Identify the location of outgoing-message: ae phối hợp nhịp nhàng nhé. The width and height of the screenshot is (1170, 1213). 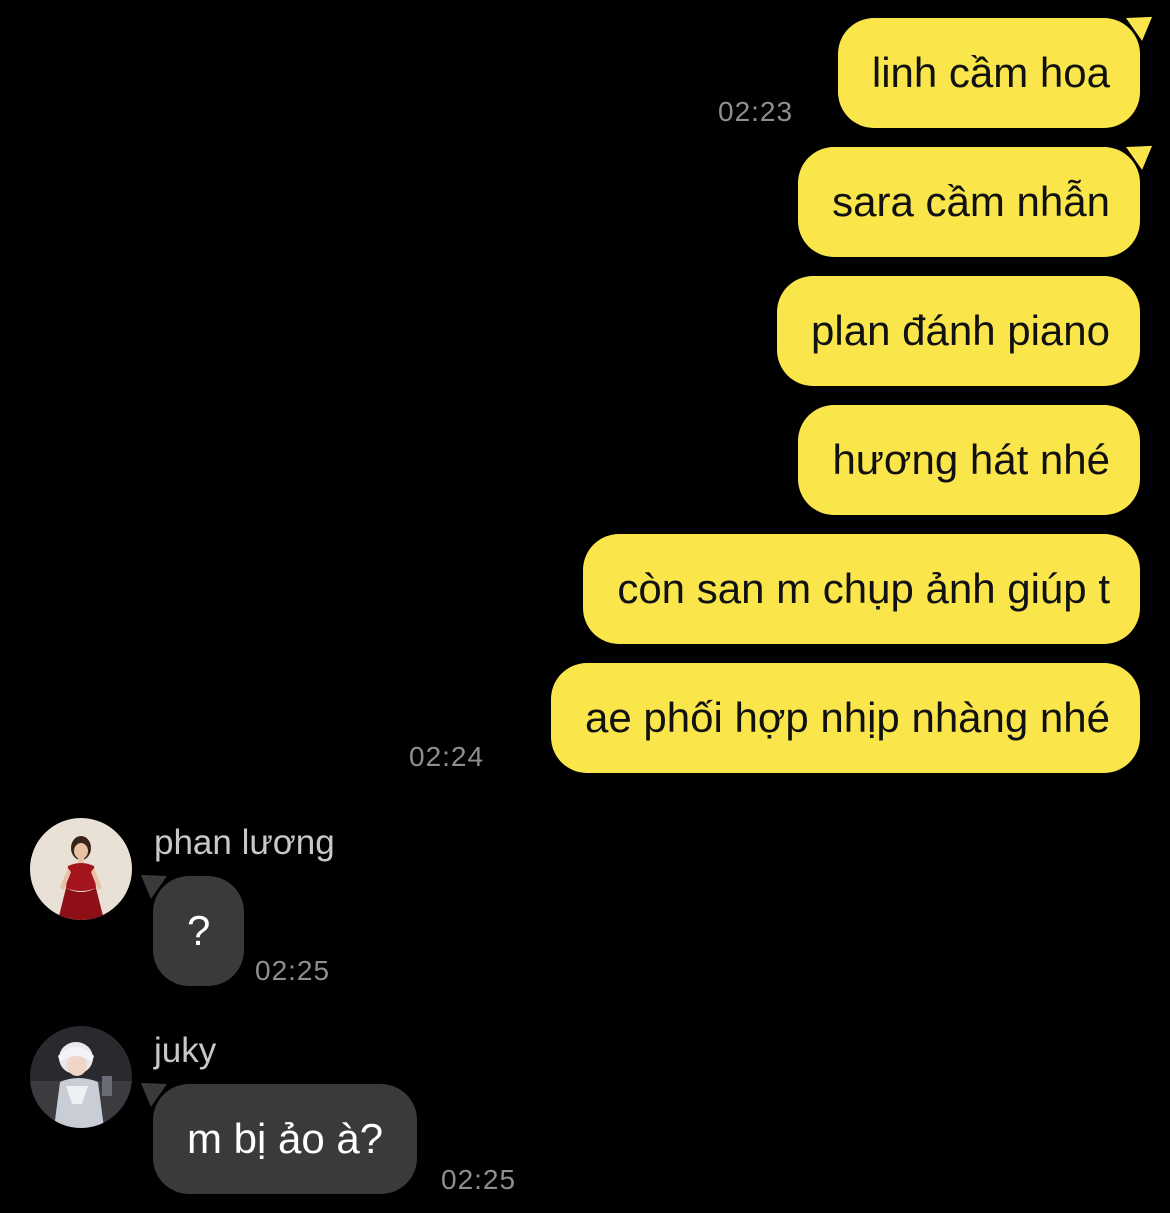
(845, 718).